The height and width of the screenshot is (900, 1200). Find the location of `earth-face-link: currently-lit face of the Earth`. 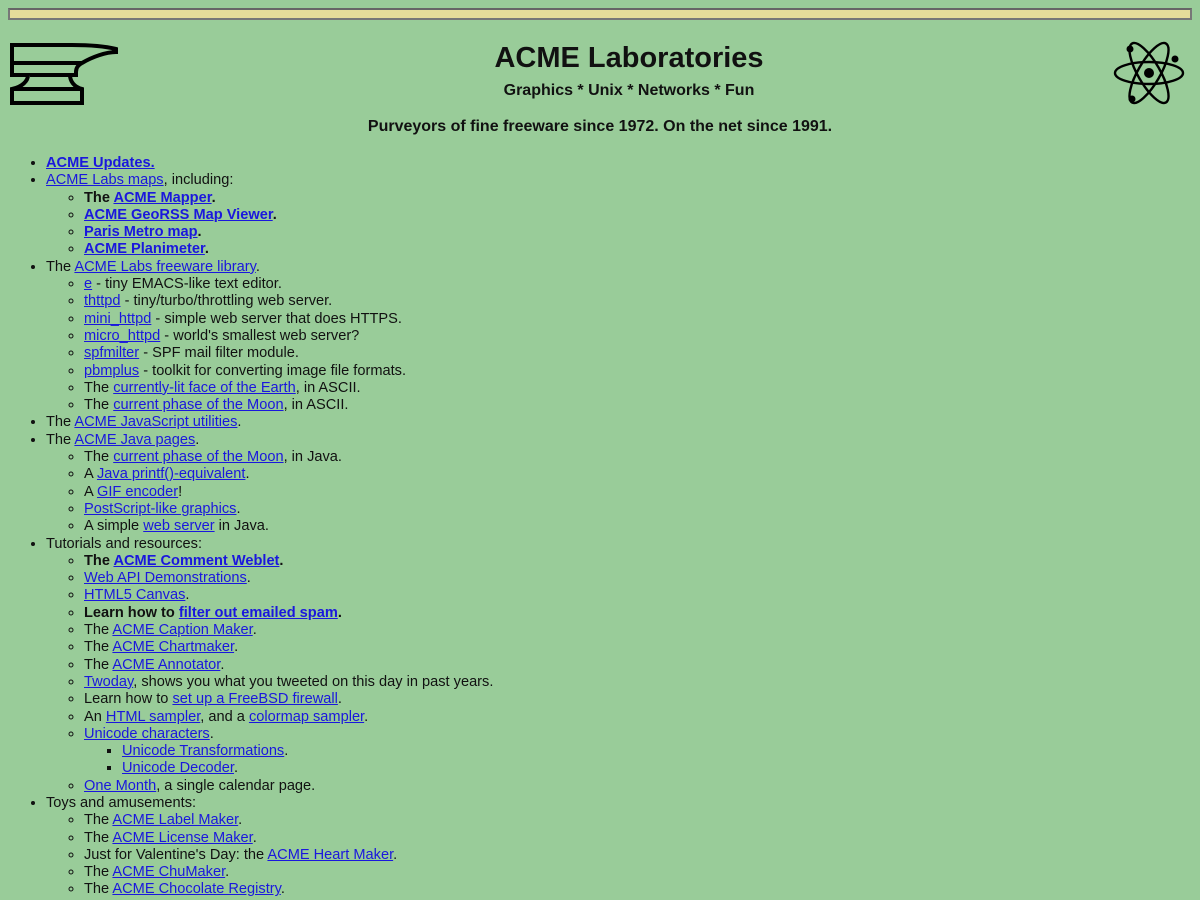

earth-face-link: currently-lit face of the Earth is located at coordinates (204, 388).